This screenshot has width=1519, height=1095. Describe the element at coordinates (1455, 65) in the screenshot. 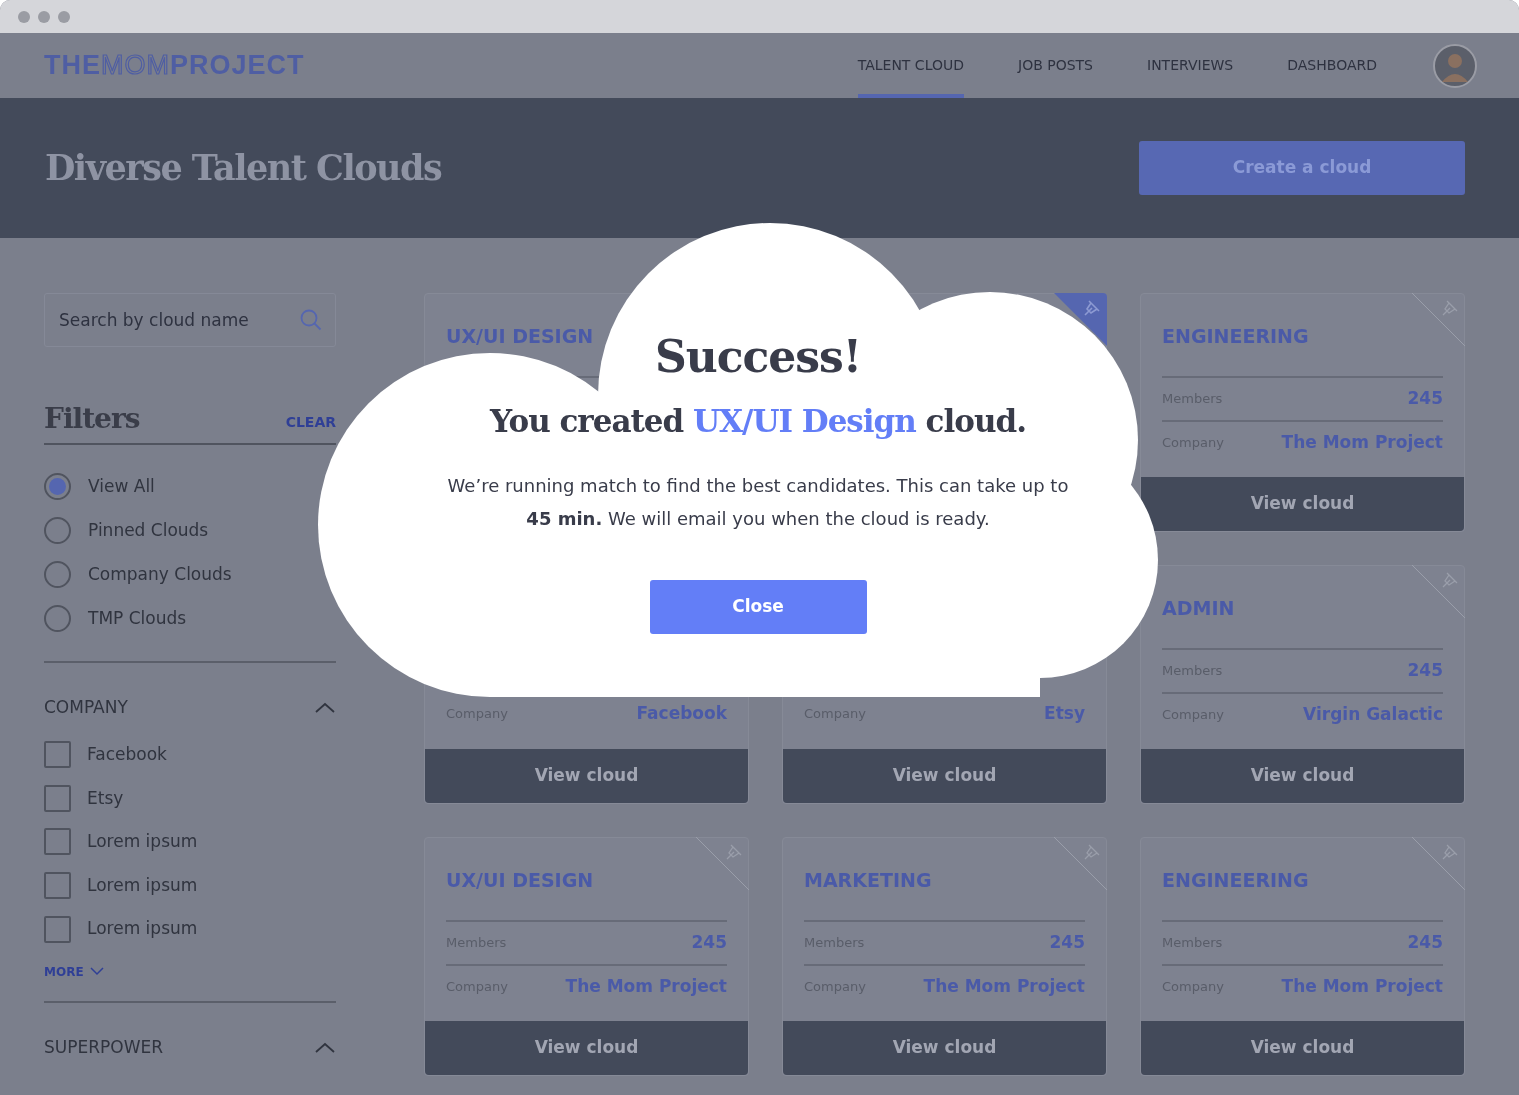

I see `avatar-icon` at that location.